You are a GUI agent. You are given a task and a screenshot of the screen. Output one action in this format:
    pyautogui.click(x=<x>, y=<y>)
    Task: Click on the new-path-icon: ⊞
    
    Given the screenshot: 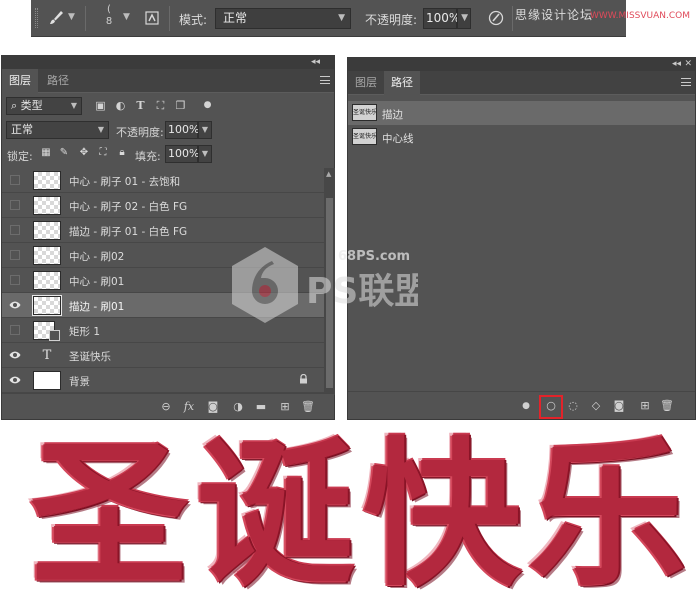 What is the action you would take?
    pyautogui.click(x=645, y=406)
    